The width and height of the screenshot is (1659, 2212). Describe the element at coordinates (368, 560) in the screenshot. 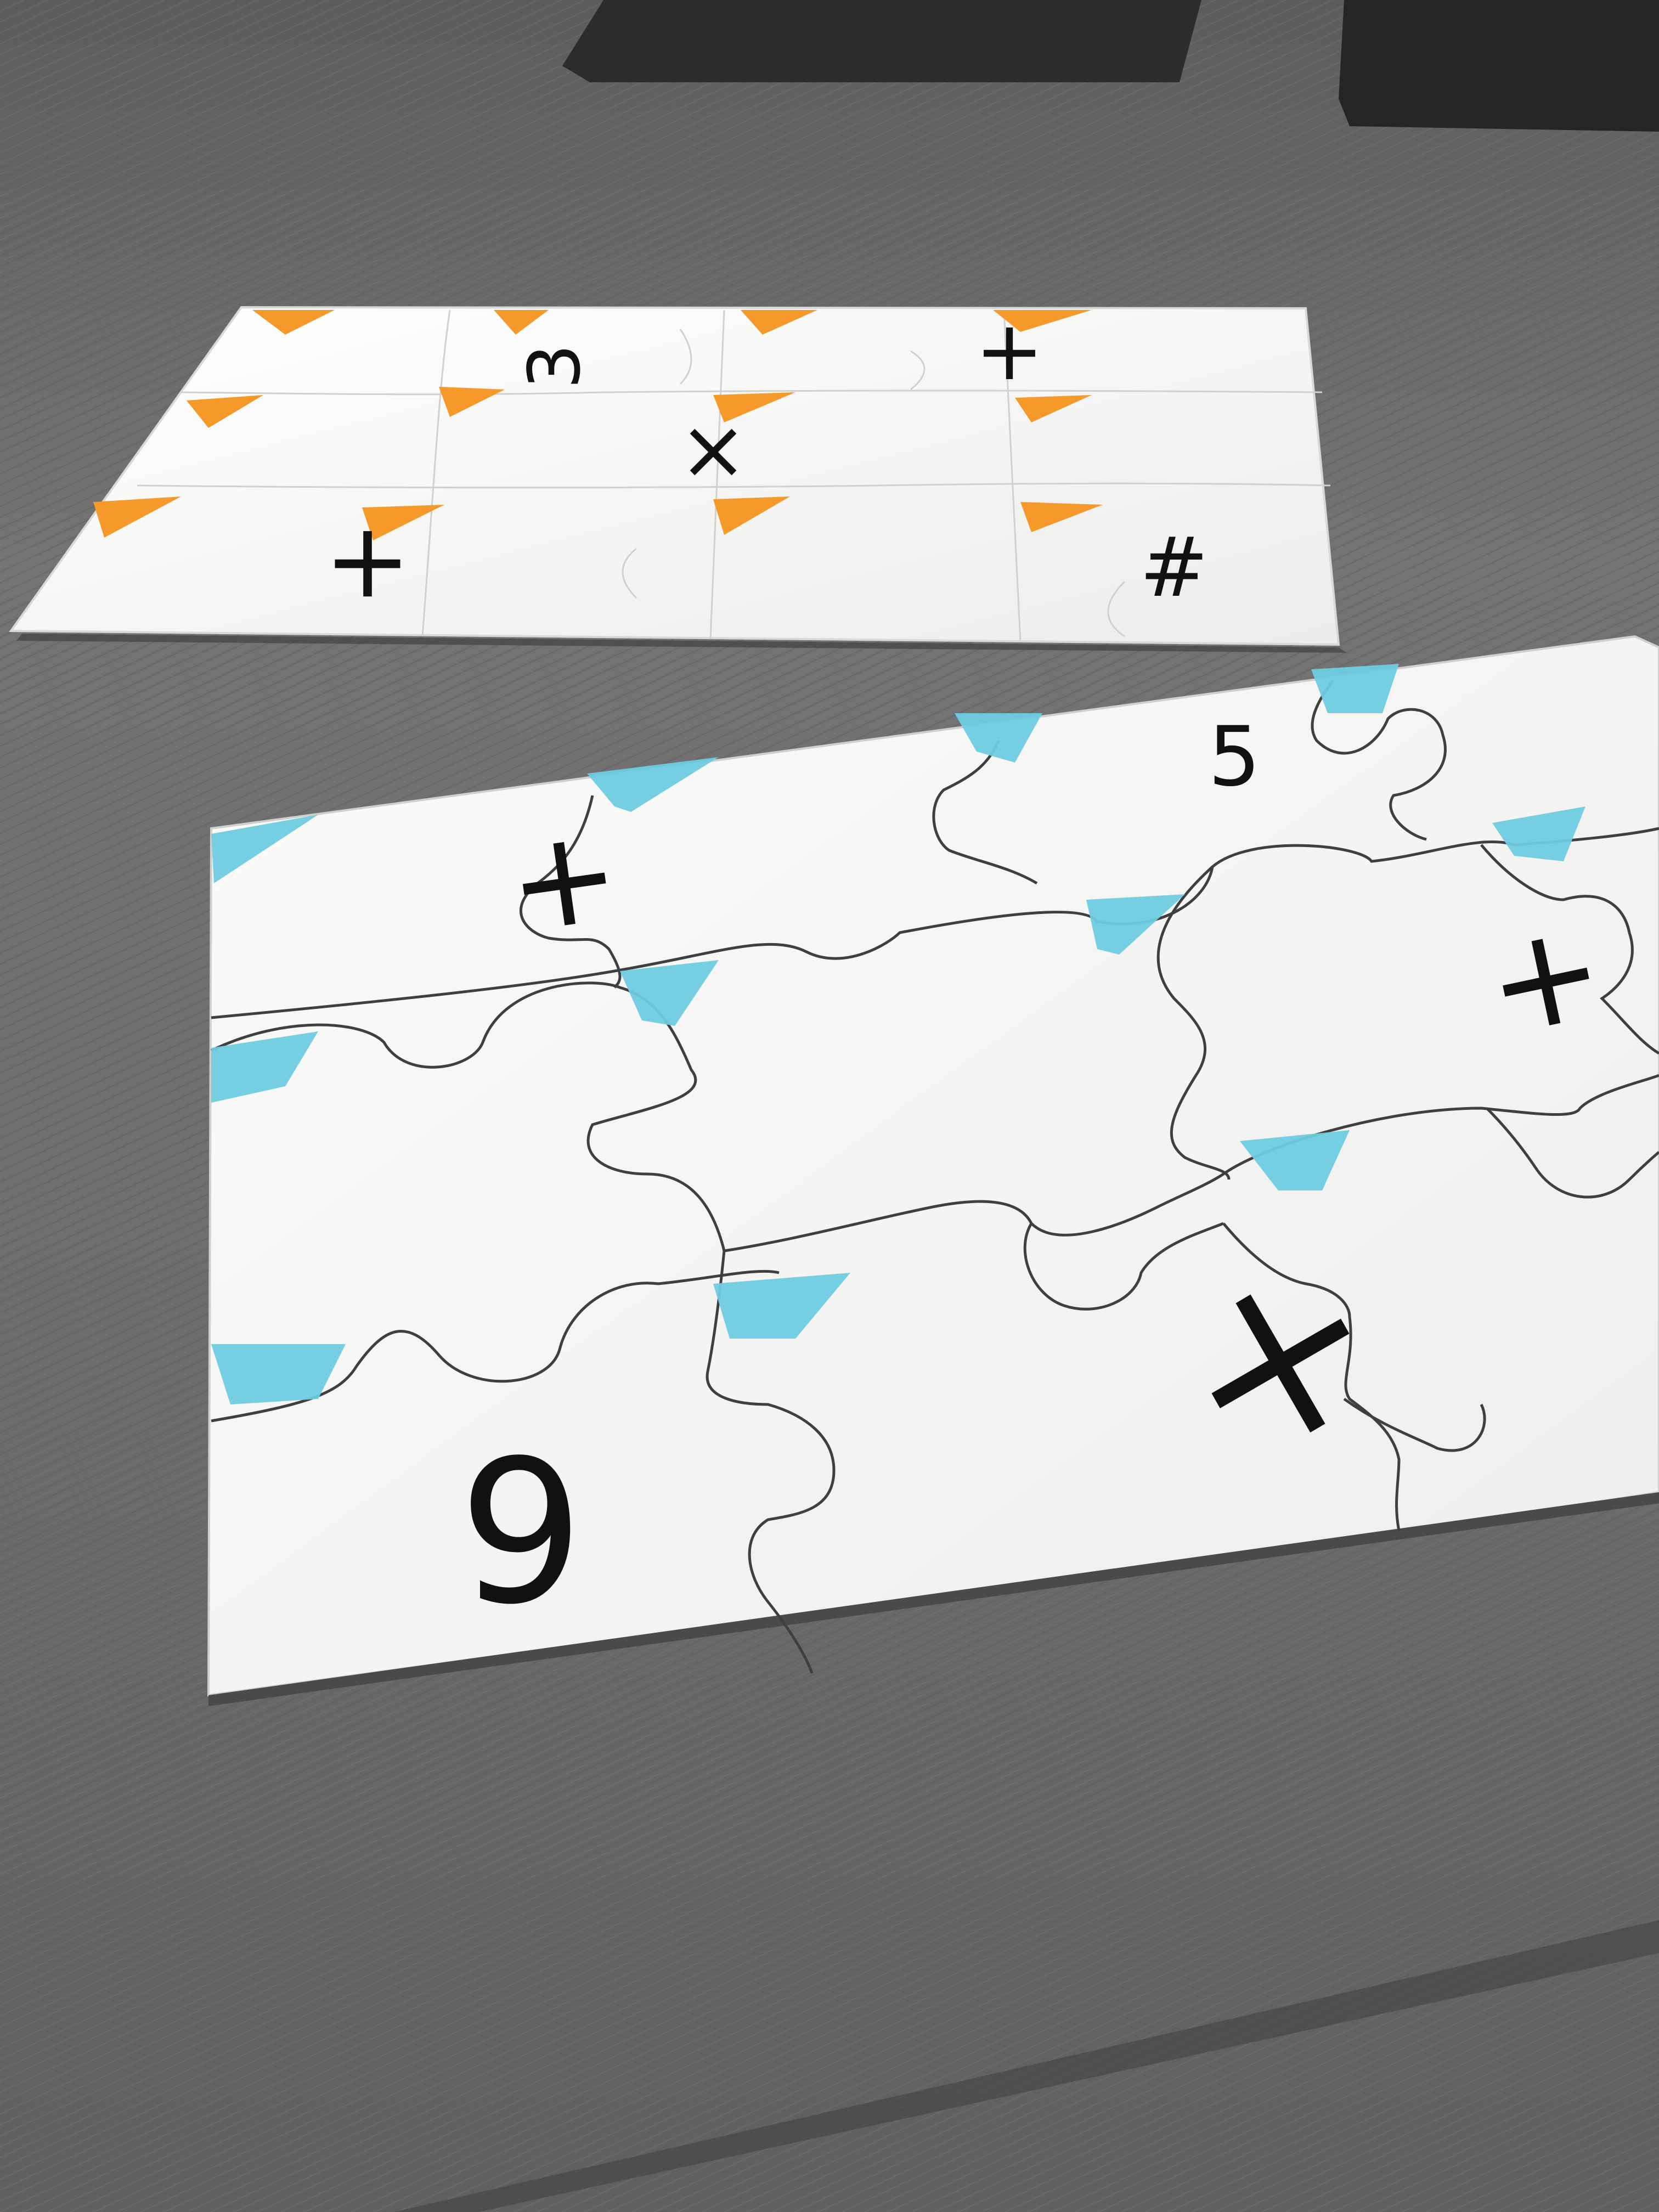

I see `back-symbol-plus-bottom: +` at that location.